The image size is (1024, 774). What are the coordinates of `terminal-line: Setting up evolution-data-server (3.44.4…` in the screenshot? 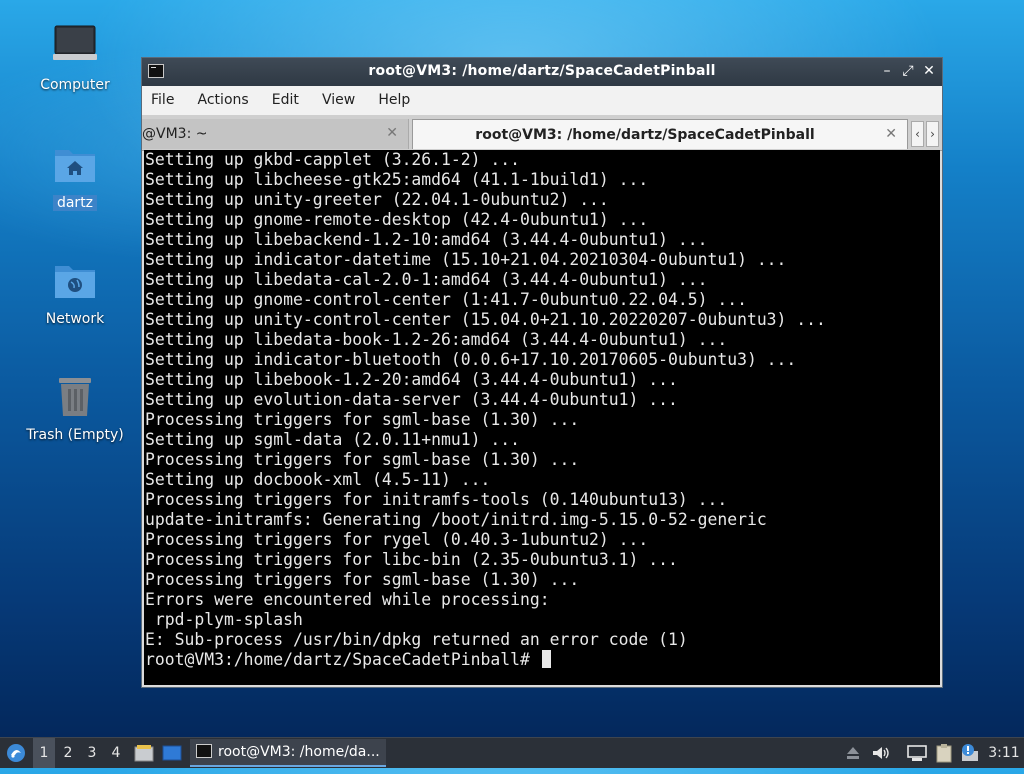 It's located at (411, 399).